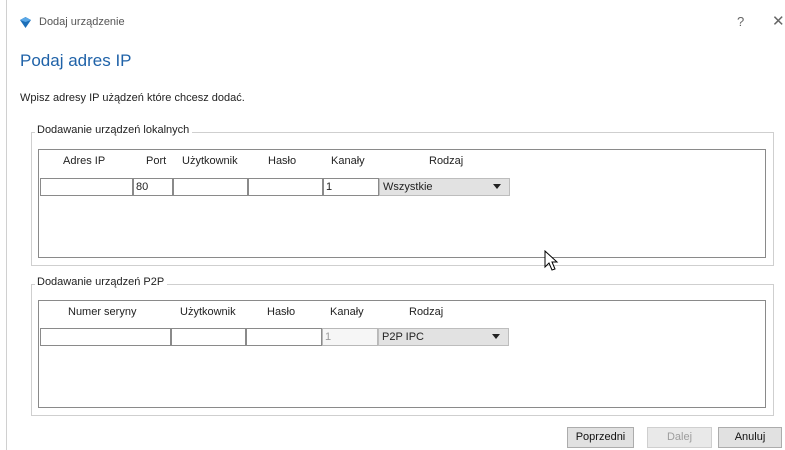 This screenshot has height=450, width=785. Describe the element at coordinates (600, 437) in the screenshot. I see `previous-button: Poprzedni` at that location.